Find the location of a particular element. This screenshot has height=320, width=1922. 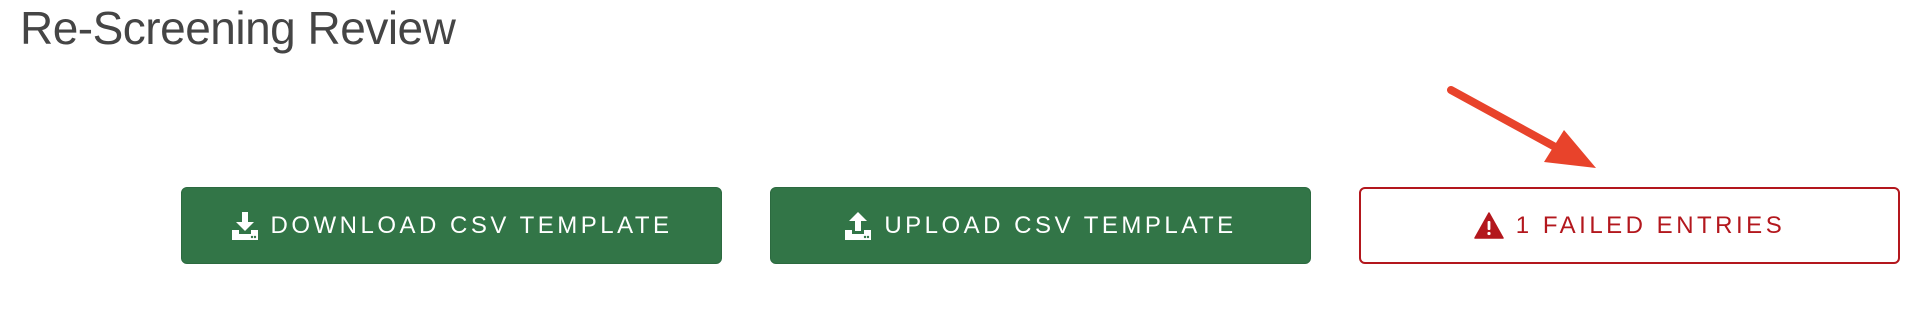

annotation-arrow-icon is located at coordinates (1521, 127).